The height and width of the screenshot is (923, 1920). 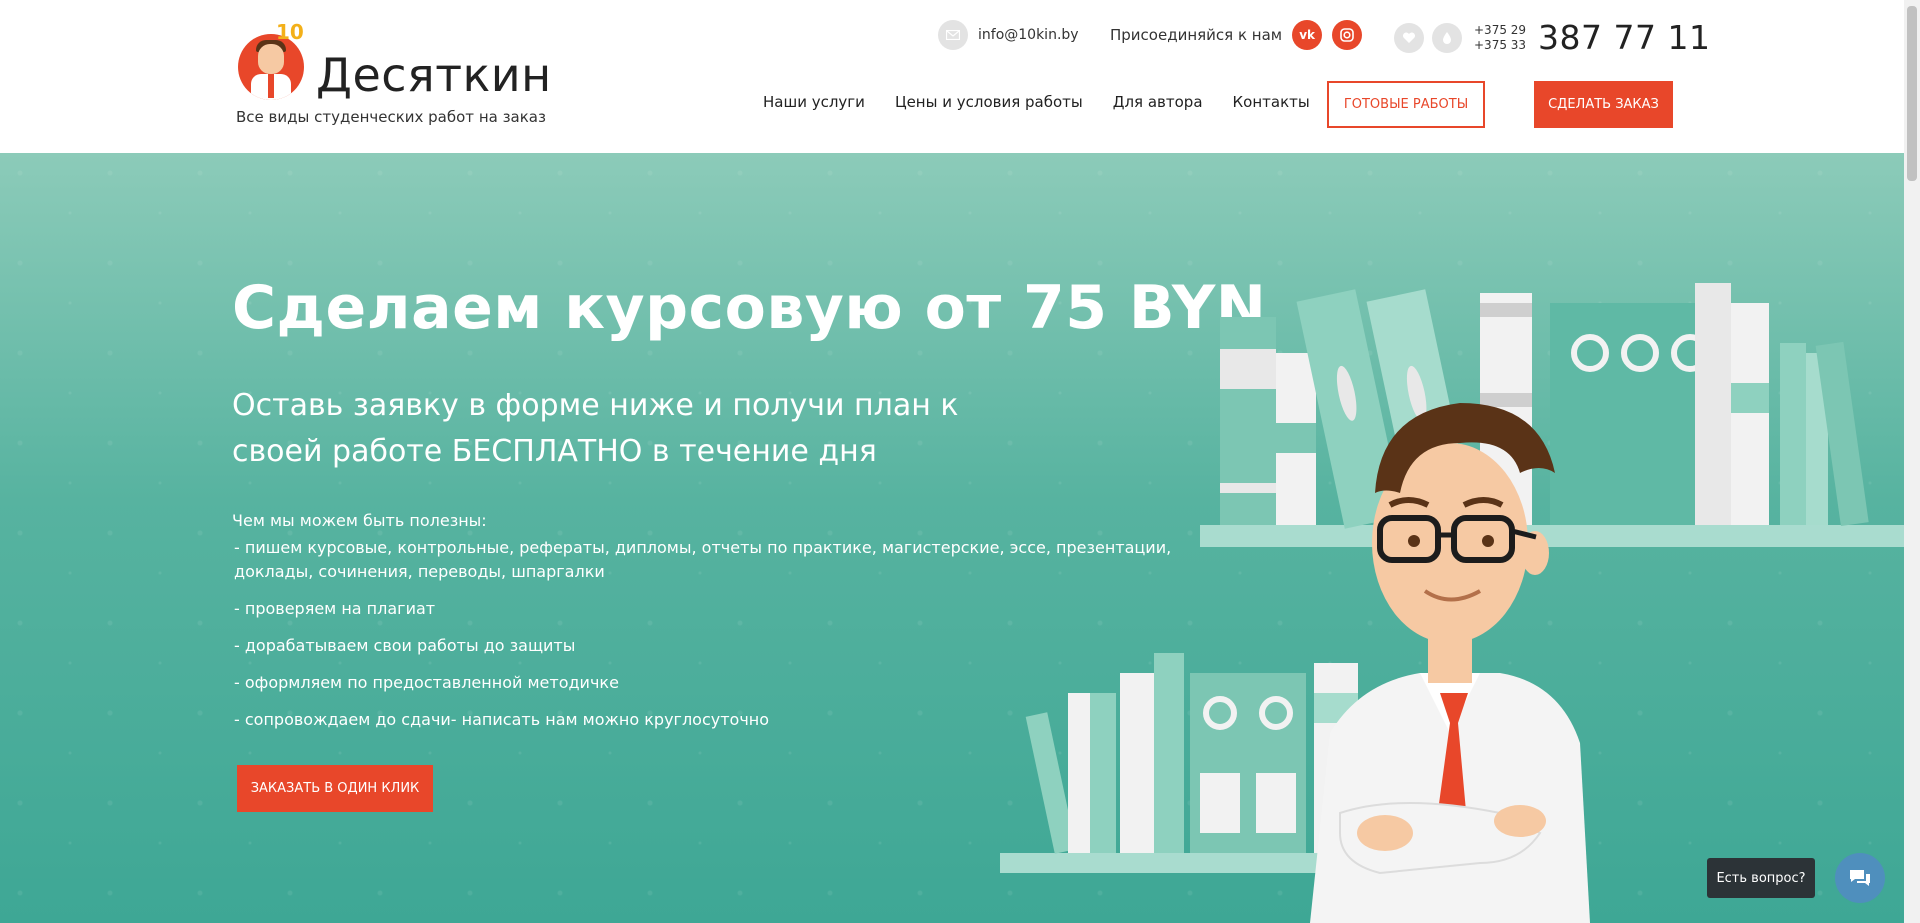 What do you see at coordinates (1912, 93) in the screenshot?
I see `scrollbar-thumb` at bounding box center [1912, 93].